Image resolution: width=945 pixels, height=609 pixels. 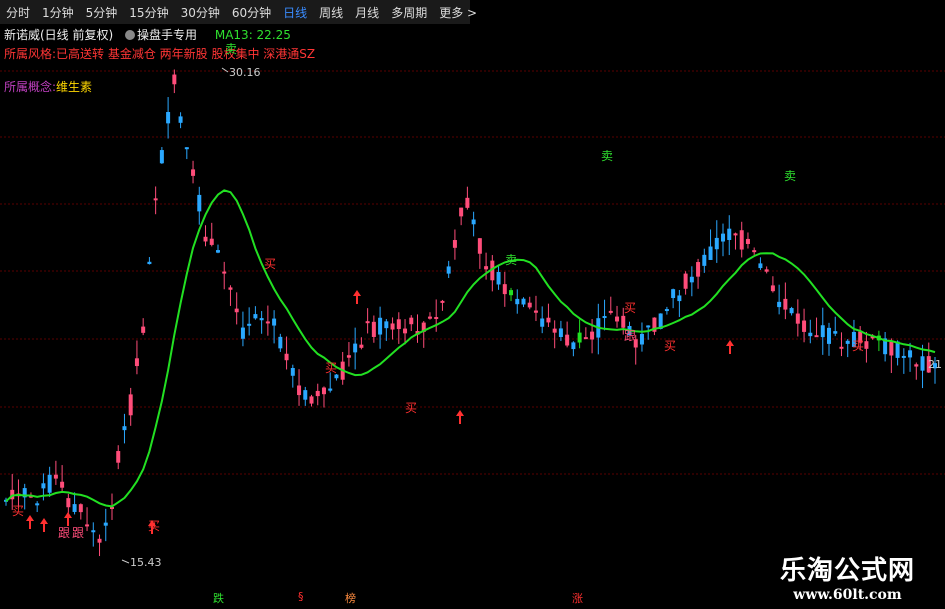 I want to click on watermark: 乐淘公式网 www.60lt.com, so click(x=847, y=576).